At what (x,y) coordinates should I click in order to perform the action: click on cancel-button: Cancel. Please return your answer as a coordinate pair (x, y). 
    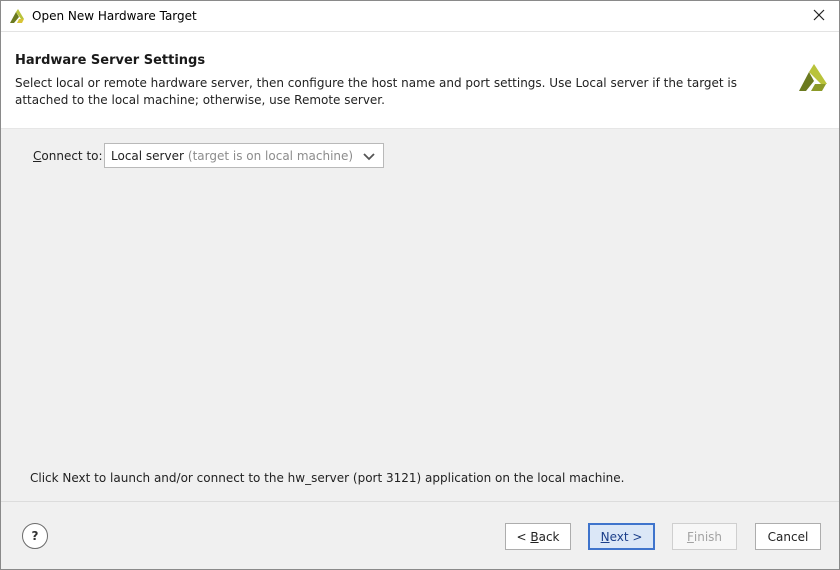
    Looking at the image, I should click on (788, 536).